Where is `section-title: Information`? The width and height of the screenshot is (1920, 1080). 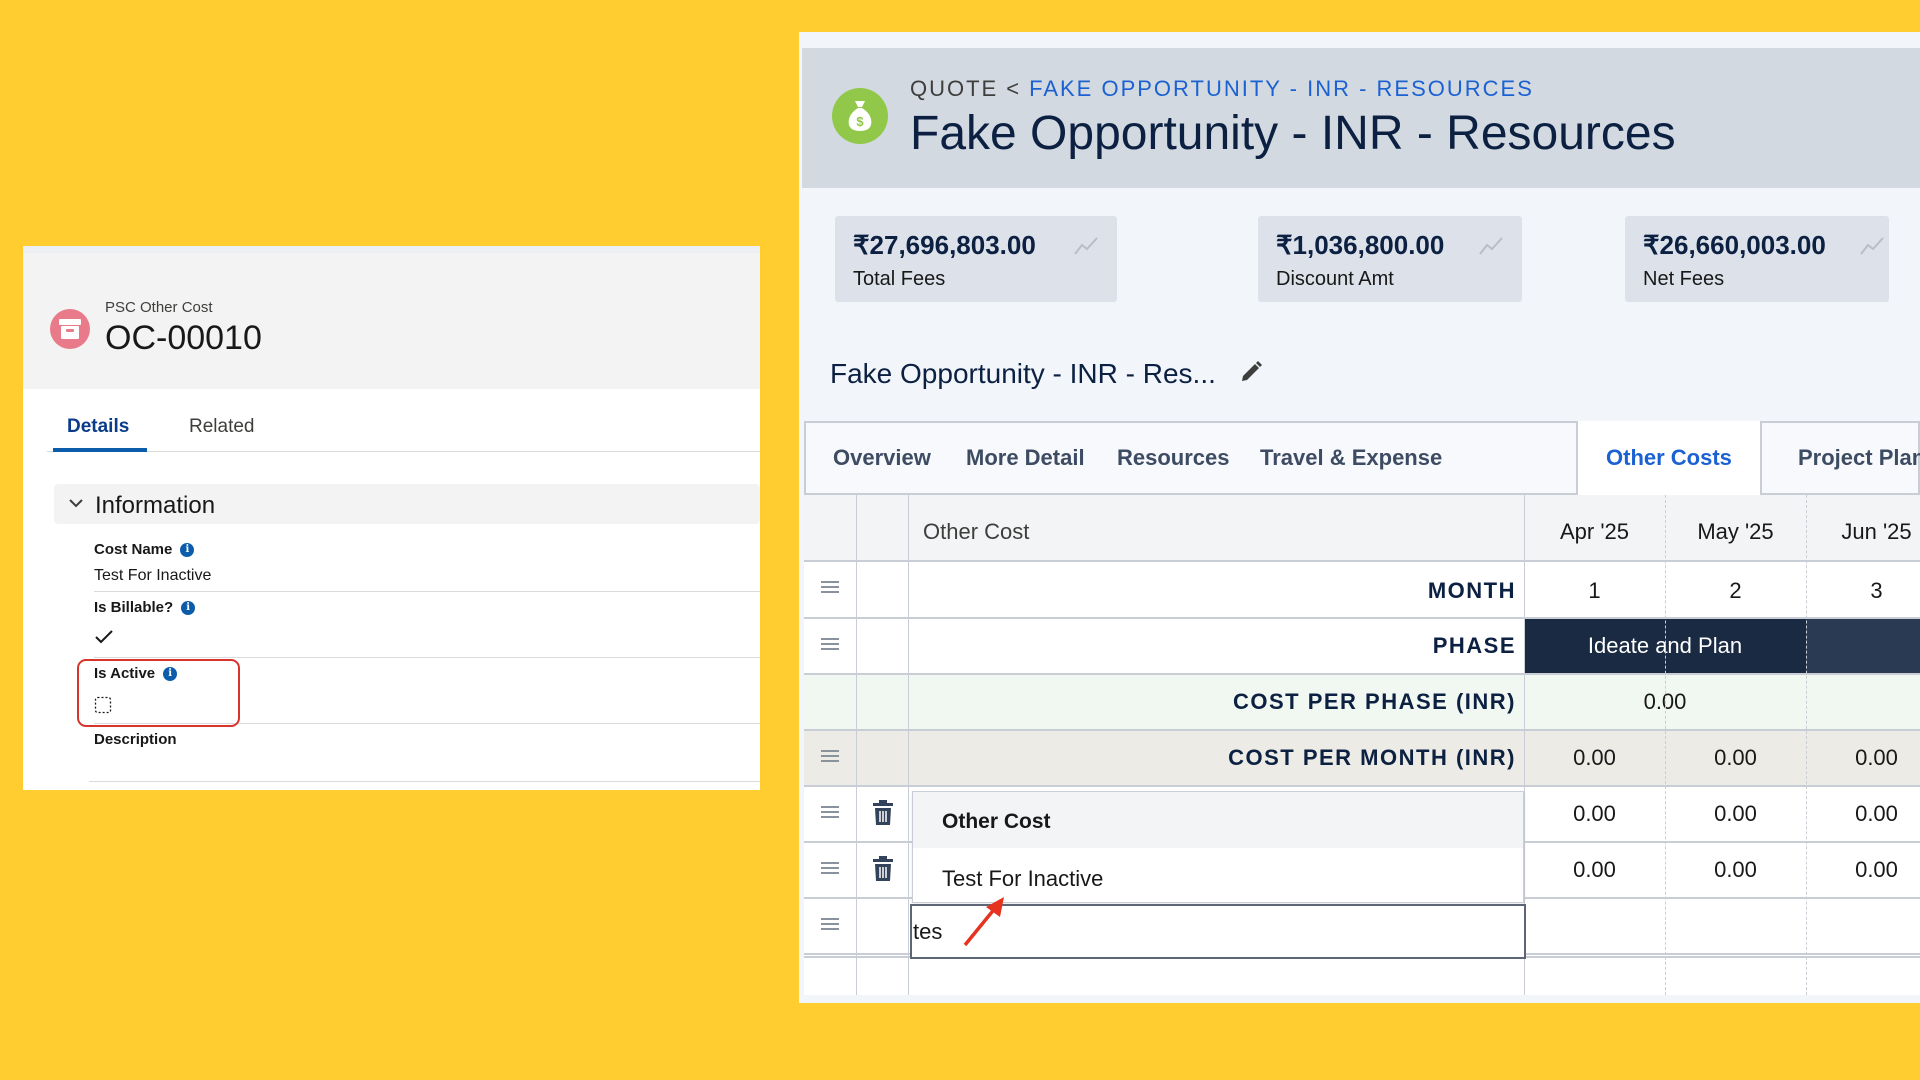 section-title: Information is located at coordinates (155, 505).